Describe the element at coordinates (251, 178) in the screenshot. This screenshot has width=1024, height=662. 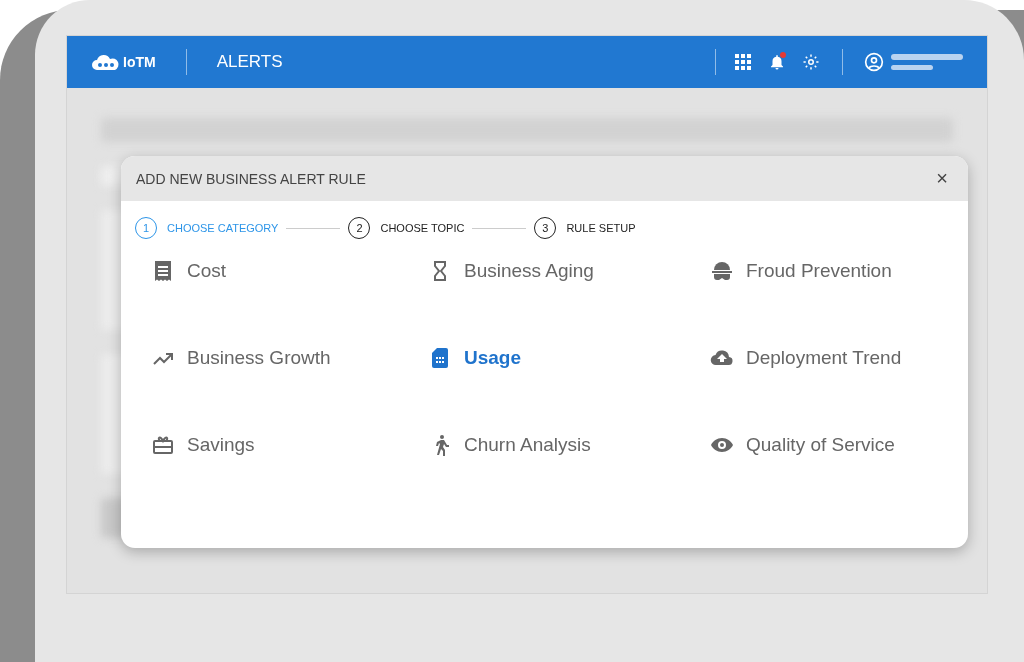
I see `dialog-title: ADD NEW BUSINESS ALERT RULE` at that location.